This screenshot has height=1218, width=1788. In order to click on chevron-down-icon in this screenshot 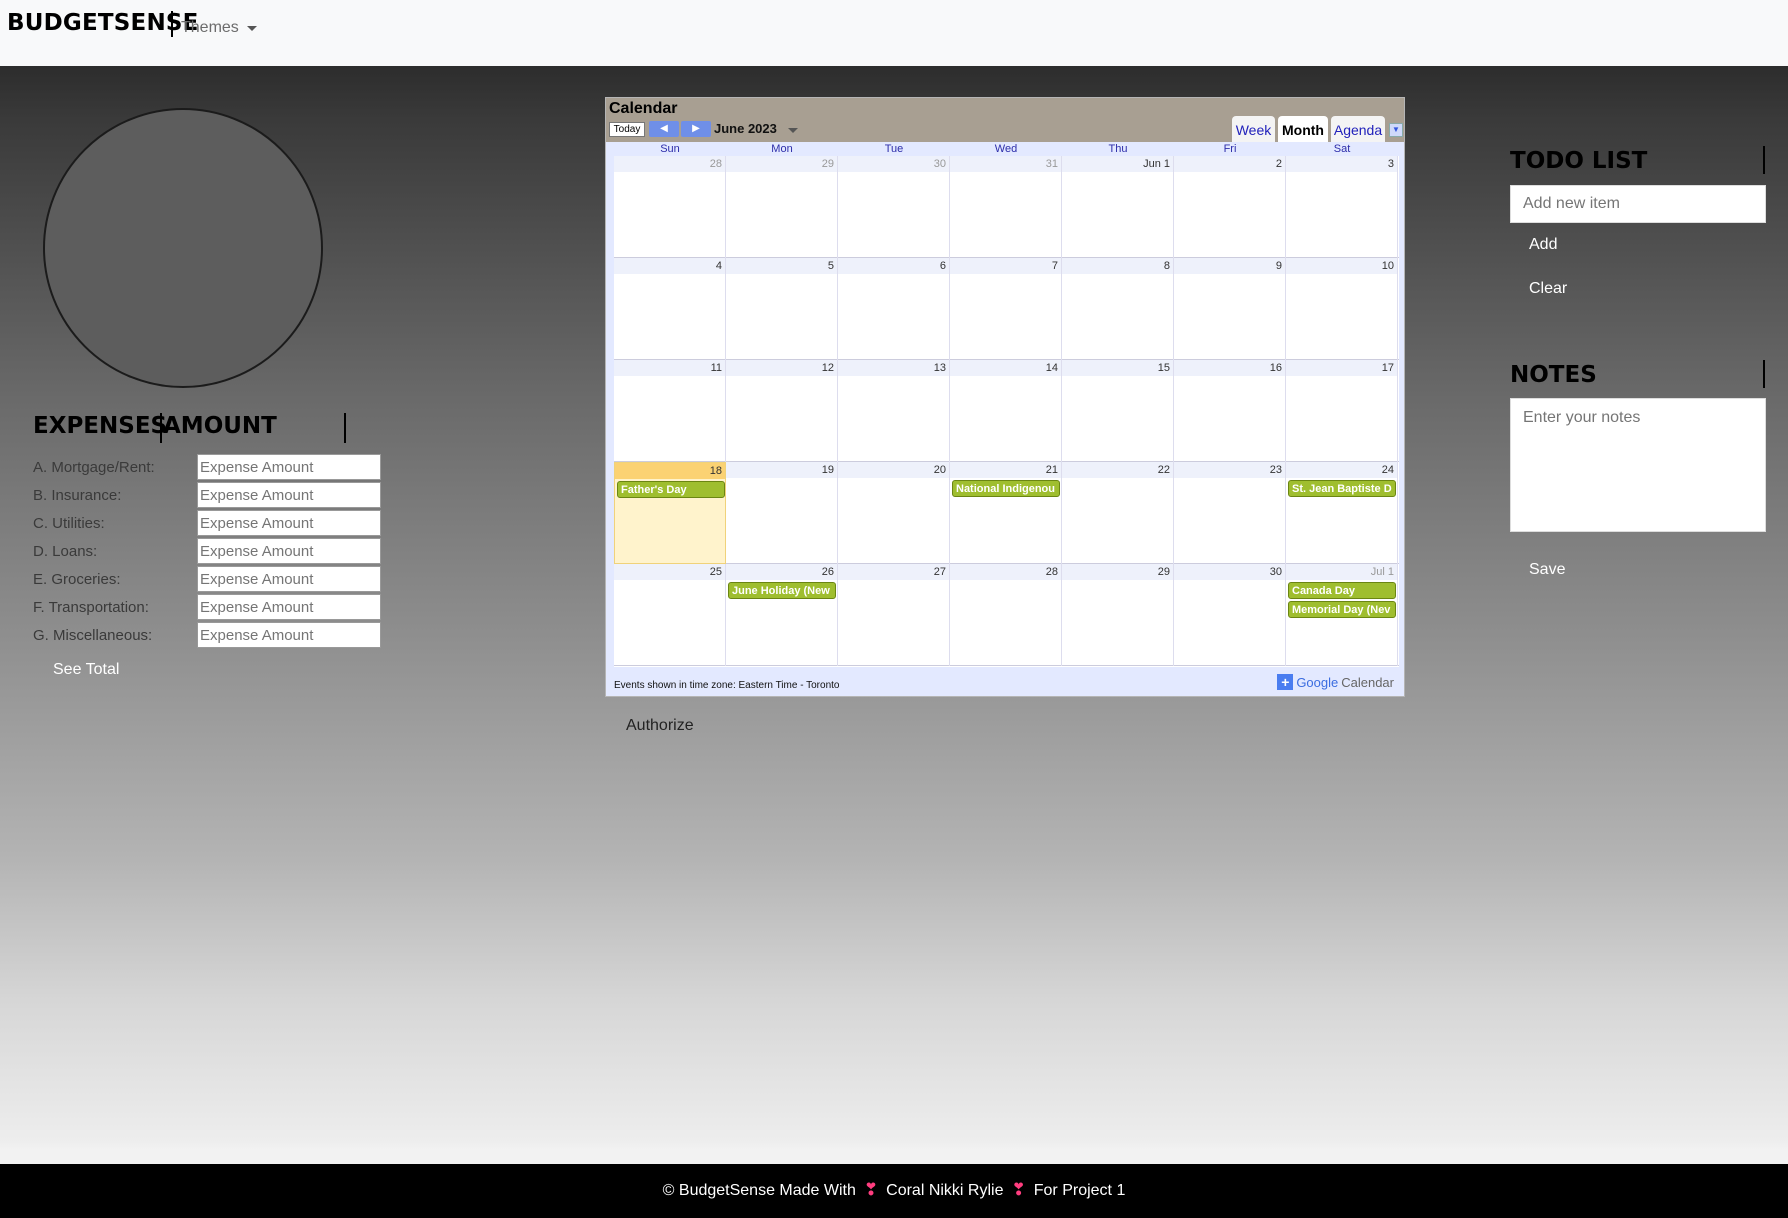, I will do `click(251, 28)`.